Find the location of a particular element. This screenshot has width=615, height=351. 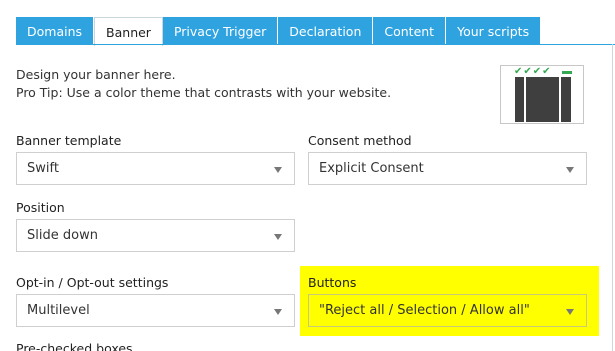

prechecked-label: Pre-checked boxes is located at coordinates (74, 346).